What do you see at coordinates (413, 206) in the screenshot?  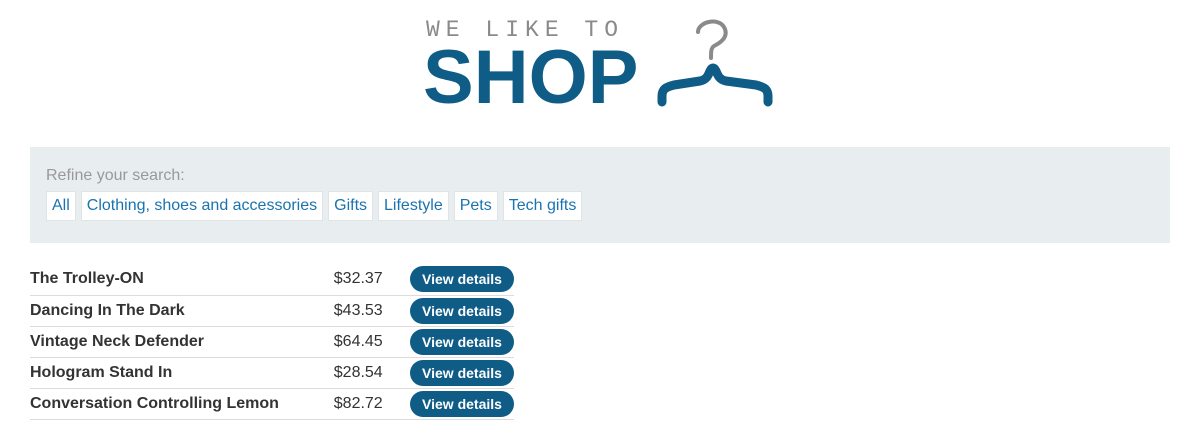 I see `filter-lifestyle: Lifestyle` at bounding box center [413, 206].